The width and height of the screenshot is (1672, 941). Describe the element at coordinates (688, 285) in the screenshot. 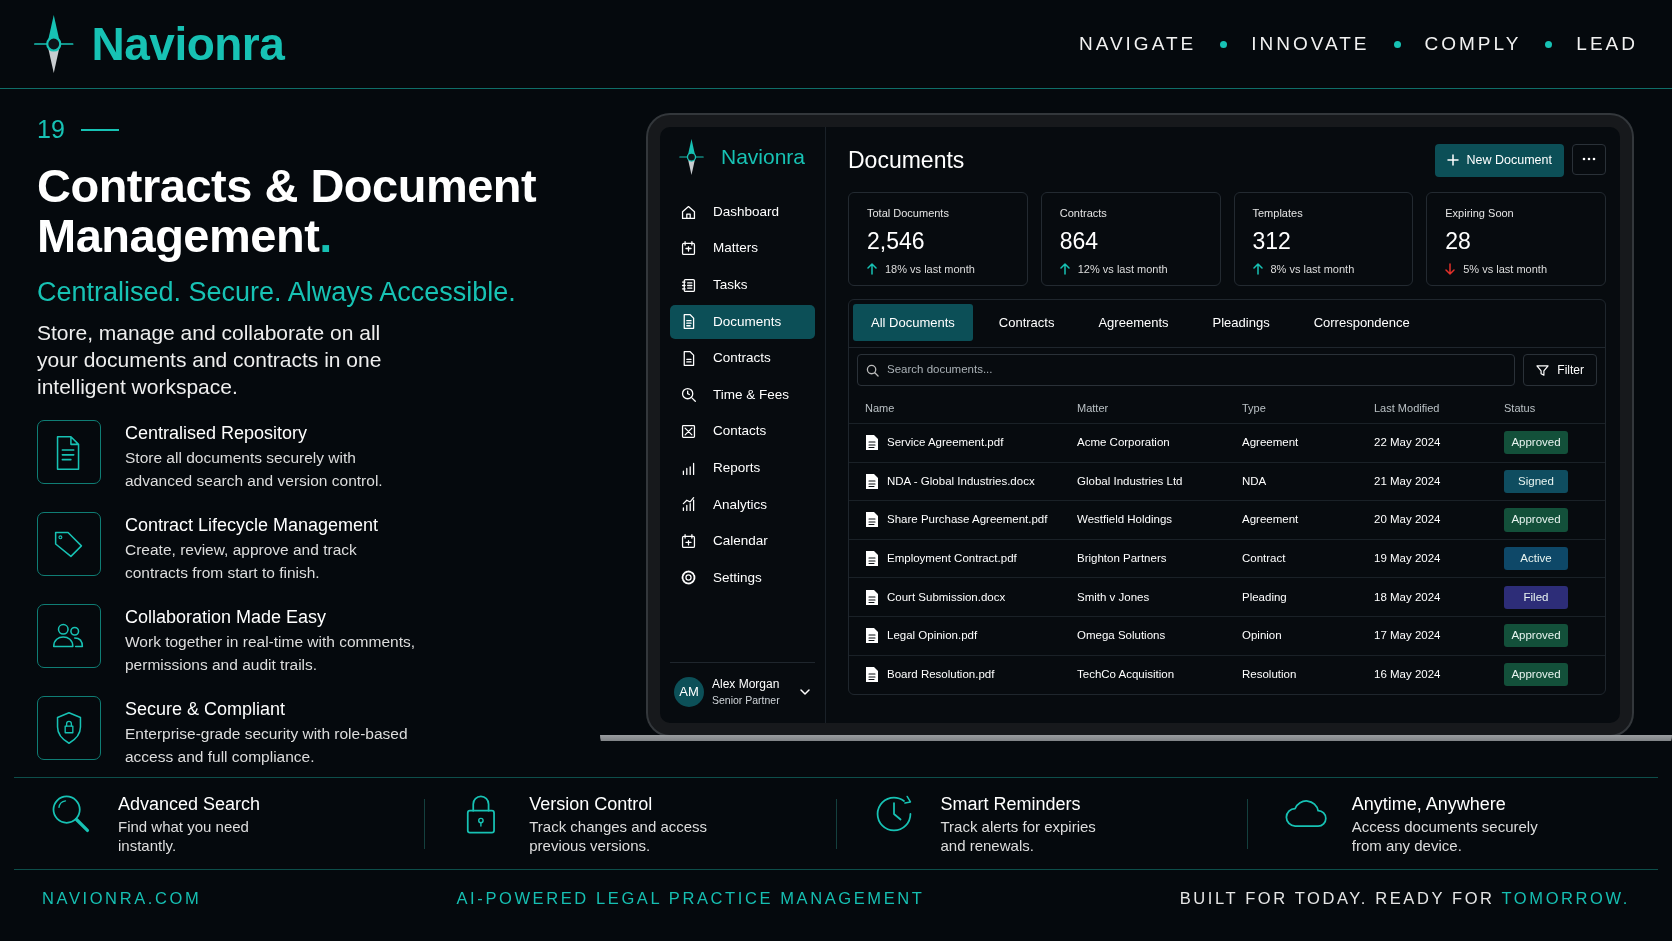

I see `list-icon` at that location.